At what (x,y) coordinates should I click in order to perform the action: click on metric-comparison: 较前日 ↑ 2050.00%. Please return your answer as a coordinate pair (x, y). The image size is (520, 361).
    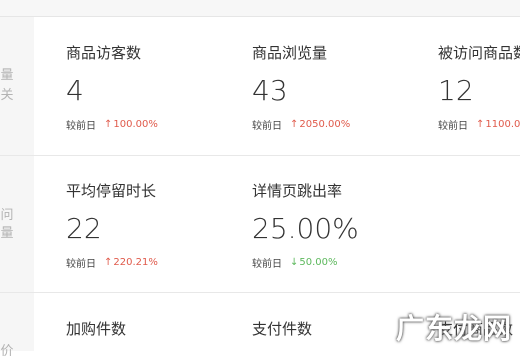
    Looking at the image, I should click on (301, 124).